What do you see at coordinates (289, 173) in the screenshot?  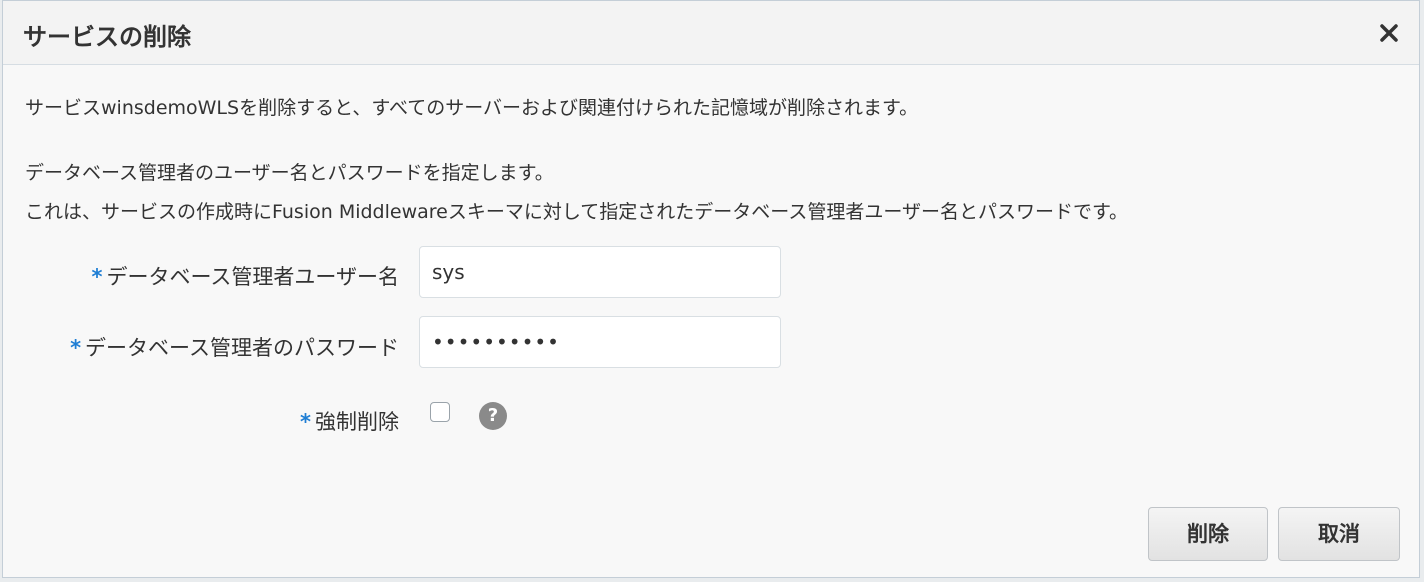 I see `instruction-text: データベース管理者のユーザー名とパスワードを指定します。` at bounding box center [289, 173].